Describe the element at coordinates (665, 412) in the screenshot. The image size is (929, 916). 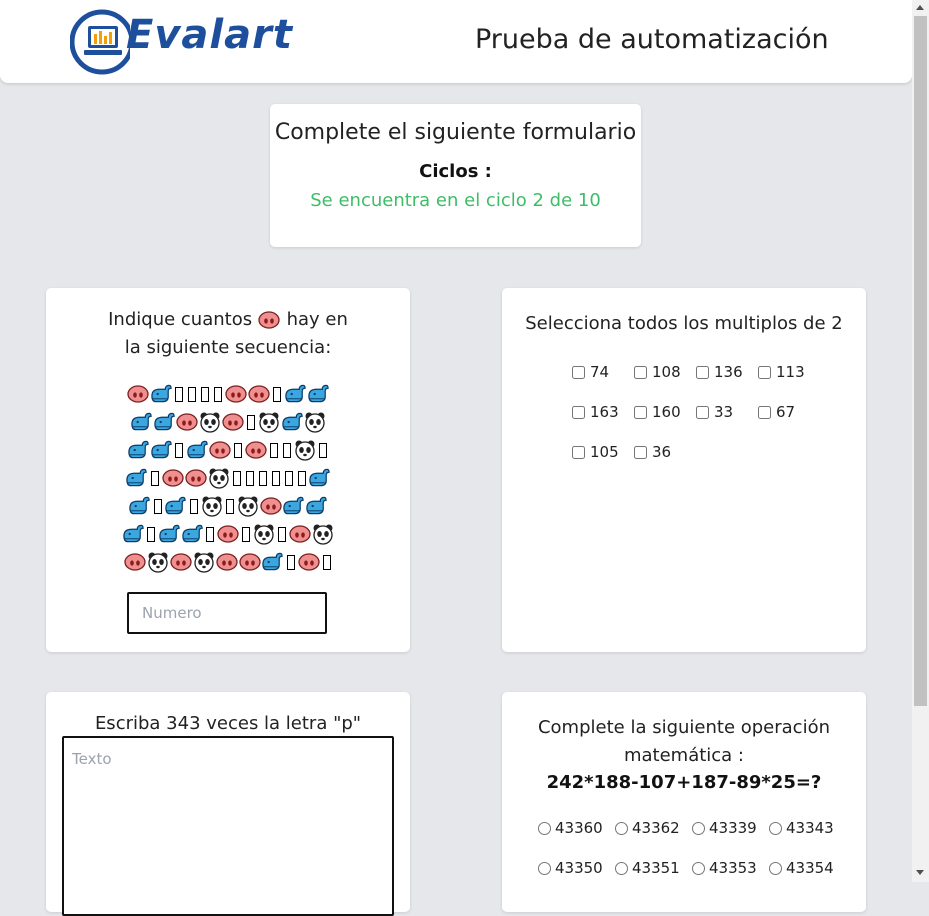
I see `multiple-option: 160` at that location.